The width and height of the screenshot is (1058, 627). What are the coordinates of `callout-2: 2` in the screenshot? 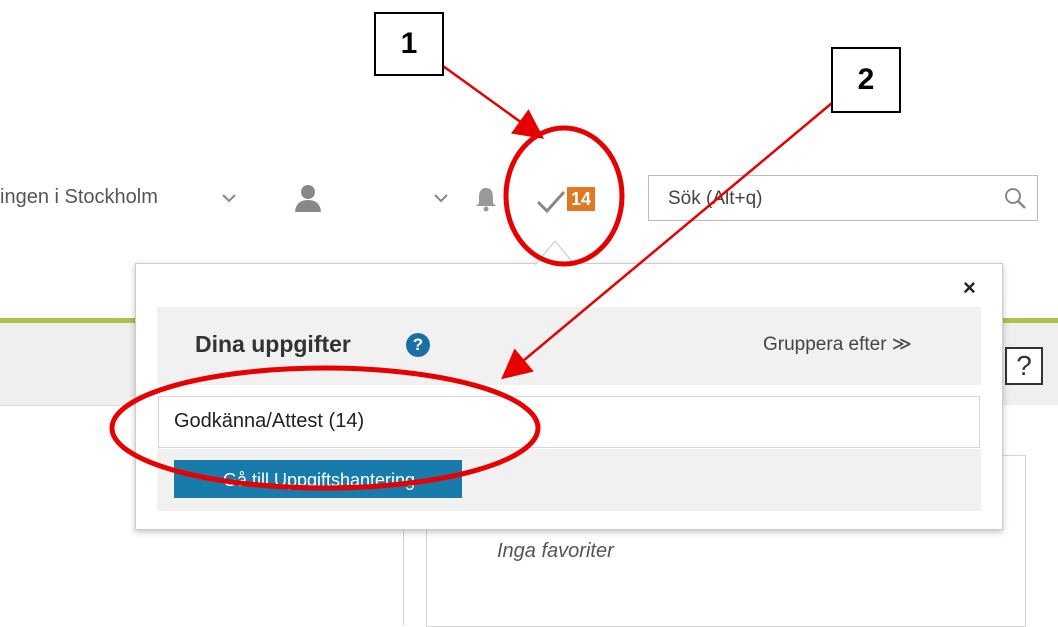 It's located at (866, 80).